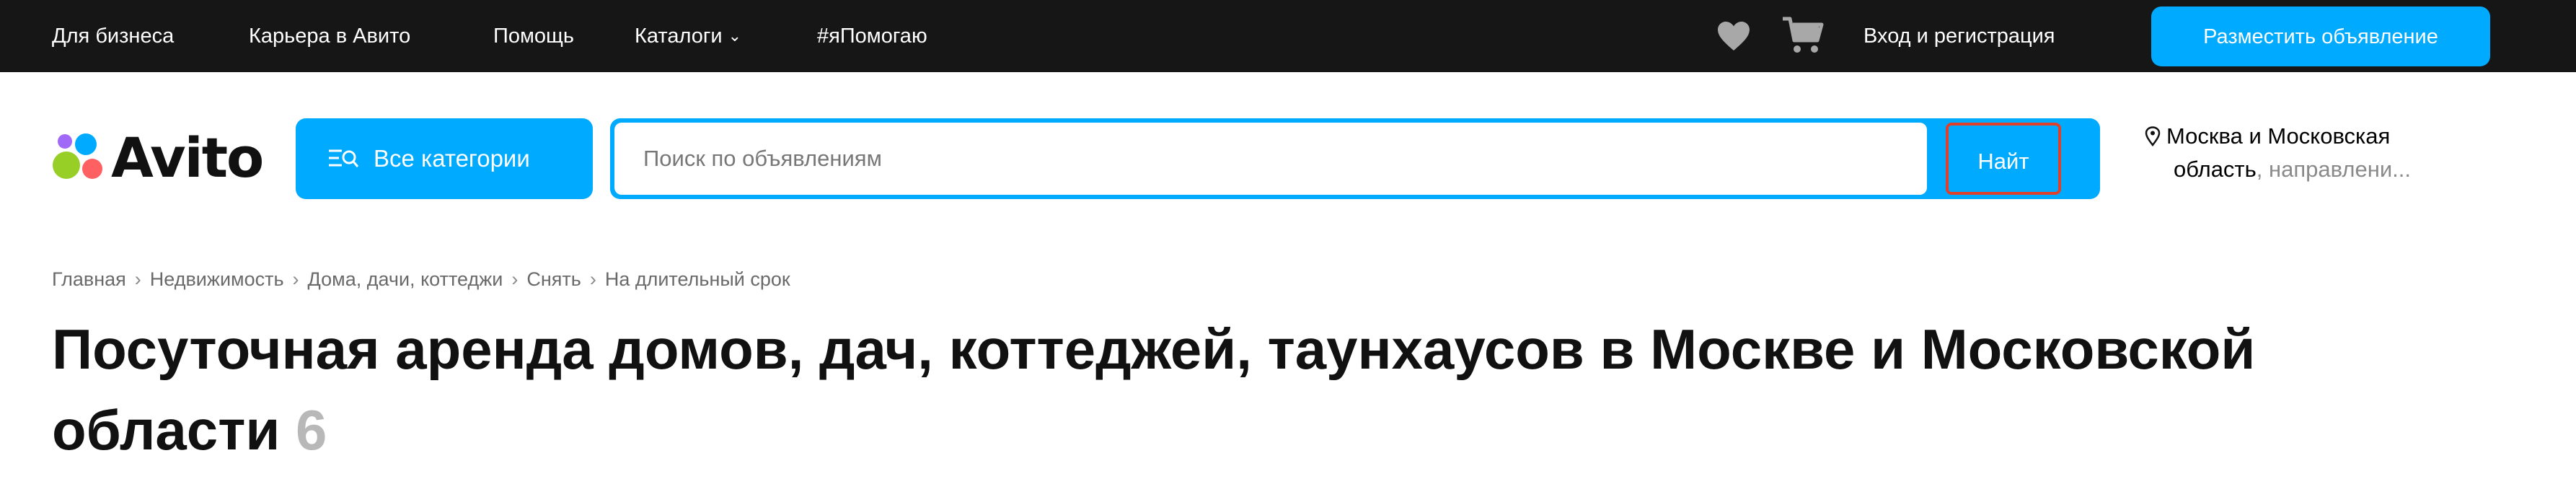 This screenshot has height=479, width=2576. I want to click on location-oblast: область, so click(2215, 169).